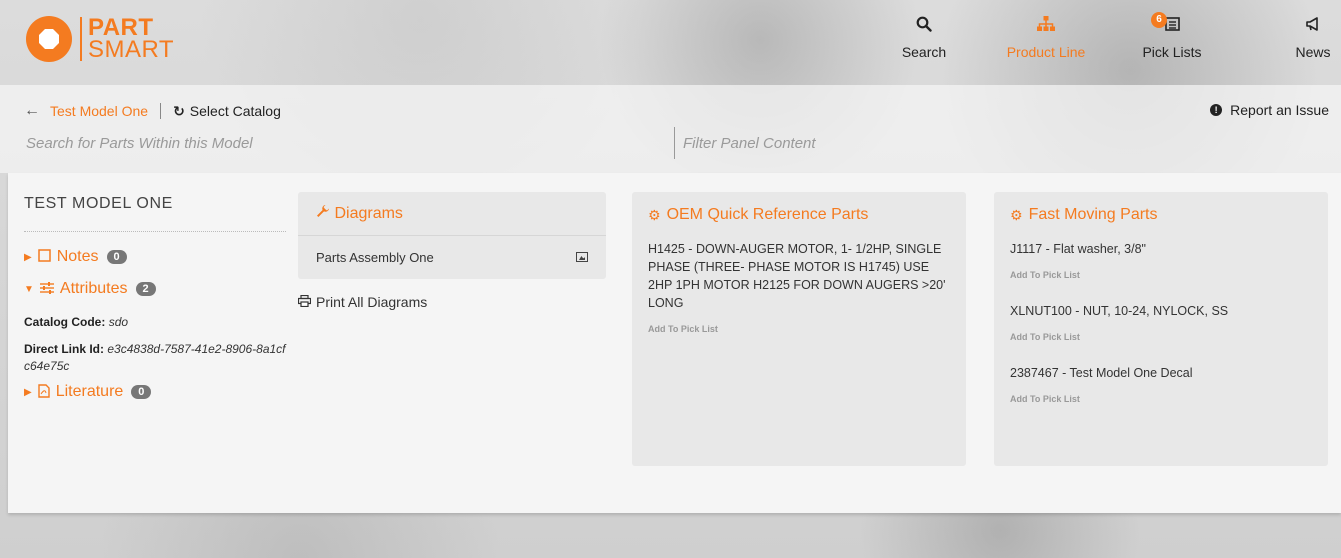 This screenshot has width=1341, height=558. What do you see at coordinates (155, 213) in the screenshot?
I see `model-title: TEST MODEL ONE` at bounding box center [155, 213].